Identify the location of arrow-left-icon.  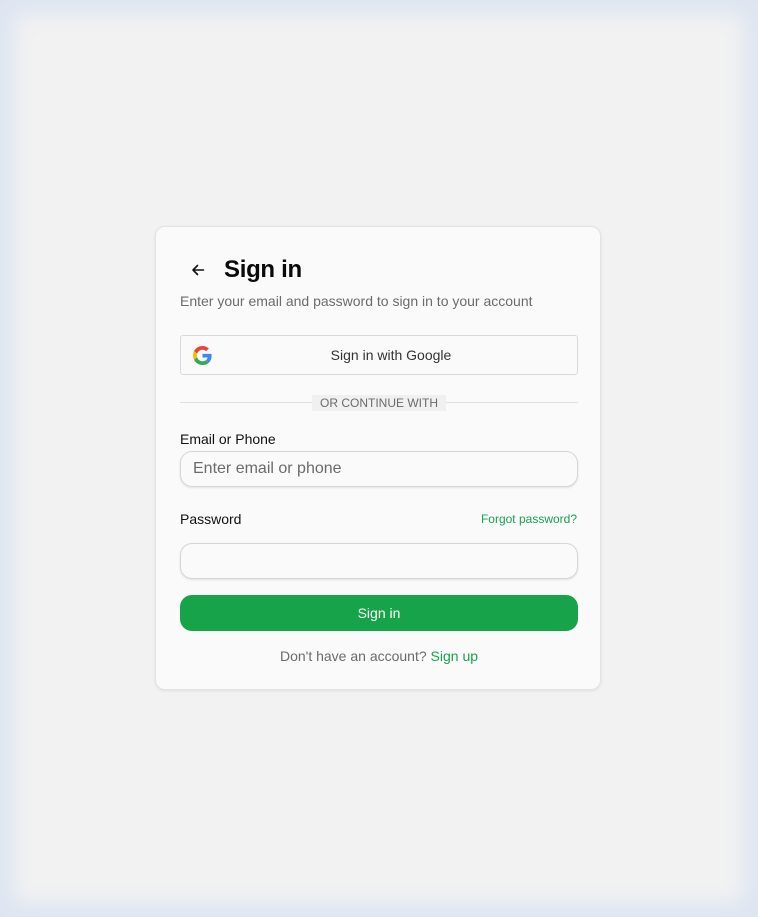
(198, 270).